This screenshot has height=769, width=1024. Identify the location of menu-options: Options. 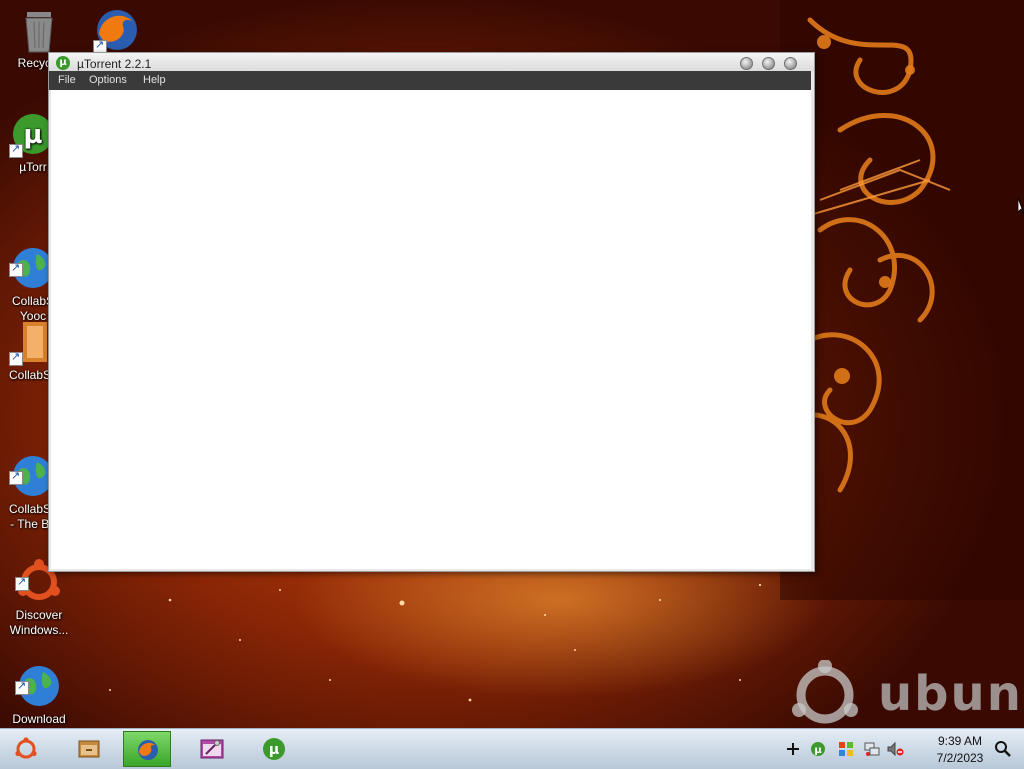
(108, 80).